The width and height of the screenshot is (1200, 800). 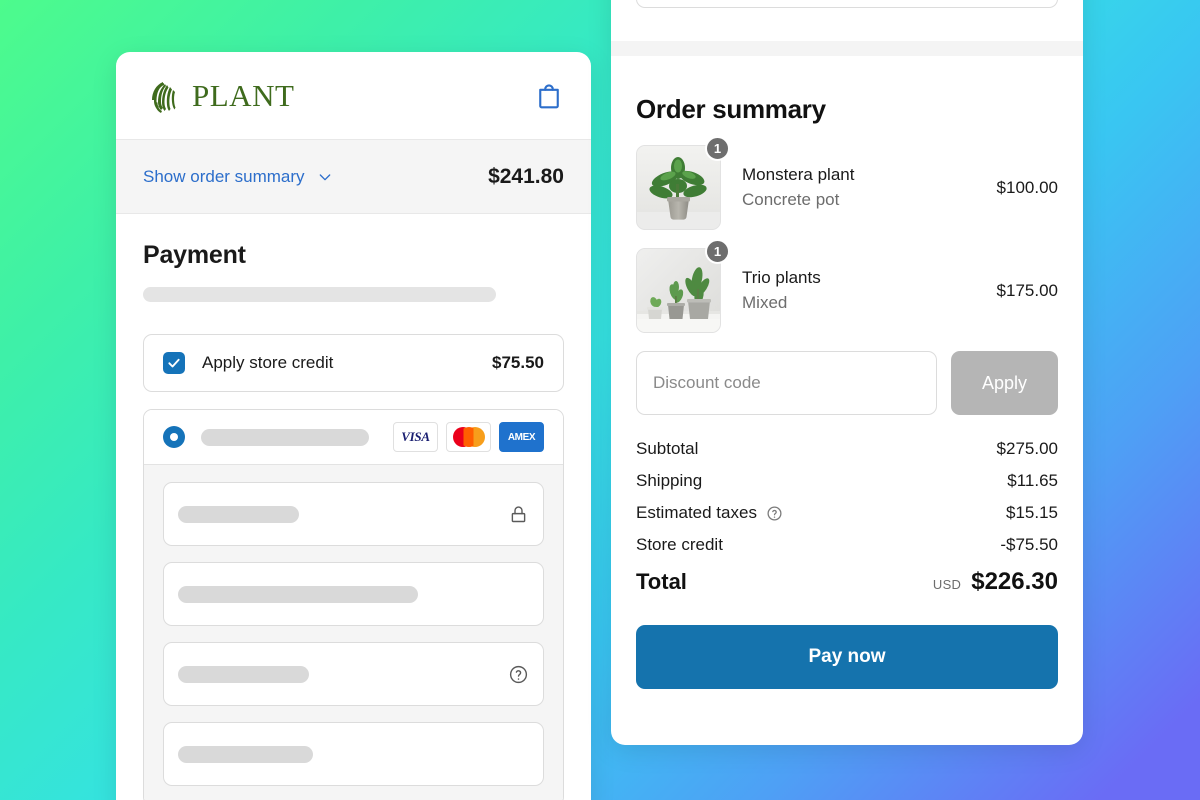 I want to click on show-order-summary-label: Show order summary, so click(x=224, y=176).